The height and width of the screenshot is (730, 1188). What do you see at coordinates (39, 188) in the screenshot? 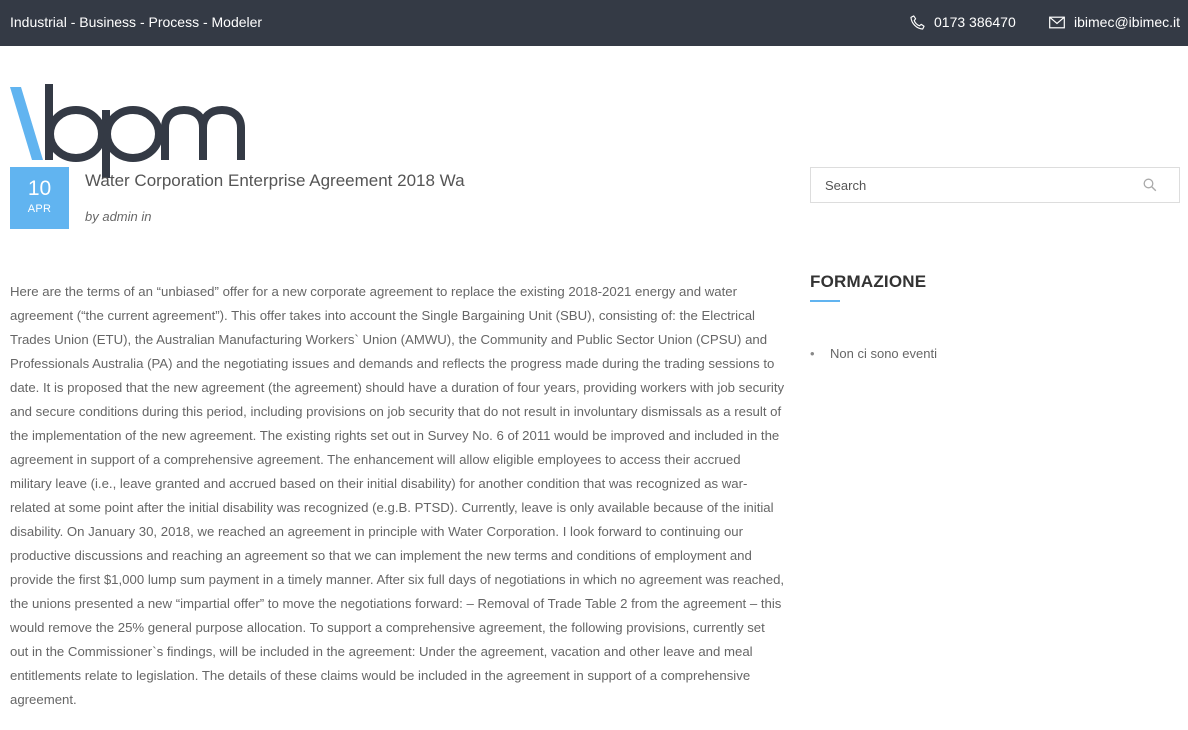
I see `post-date-day: 10` at bounding box center [39, 188].